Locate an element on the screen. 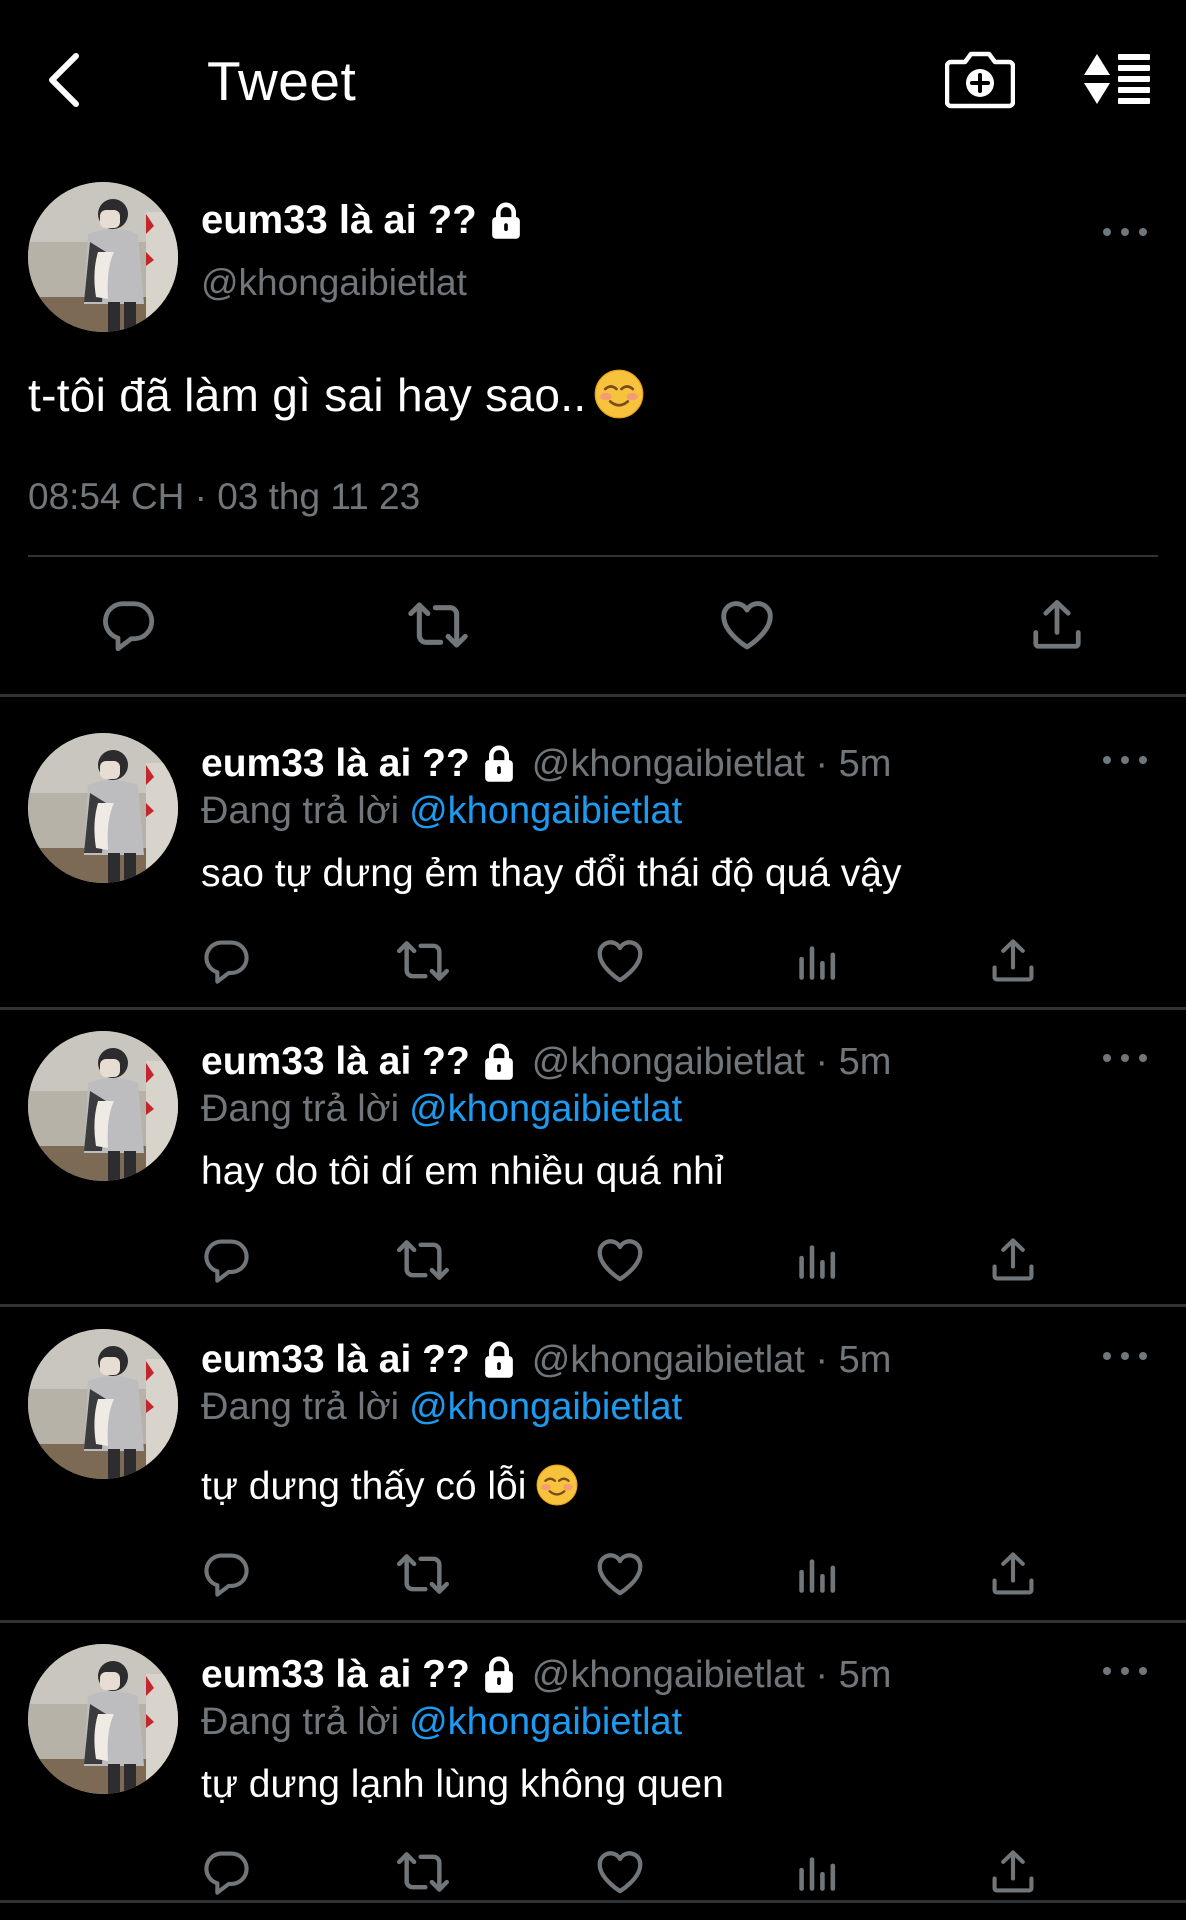 The image size is (1186, 1920). reply-text: sao tự dưng ẻm thay đổi thái độ quá vậy is located at coordinates (551, 873).